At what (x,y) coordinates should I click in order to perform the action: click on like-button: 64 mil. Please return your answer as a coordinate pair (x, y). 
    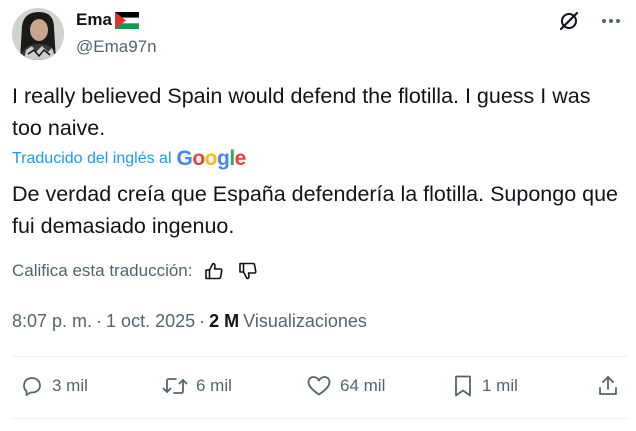
    Looking at the image, I should click on (345, 386).